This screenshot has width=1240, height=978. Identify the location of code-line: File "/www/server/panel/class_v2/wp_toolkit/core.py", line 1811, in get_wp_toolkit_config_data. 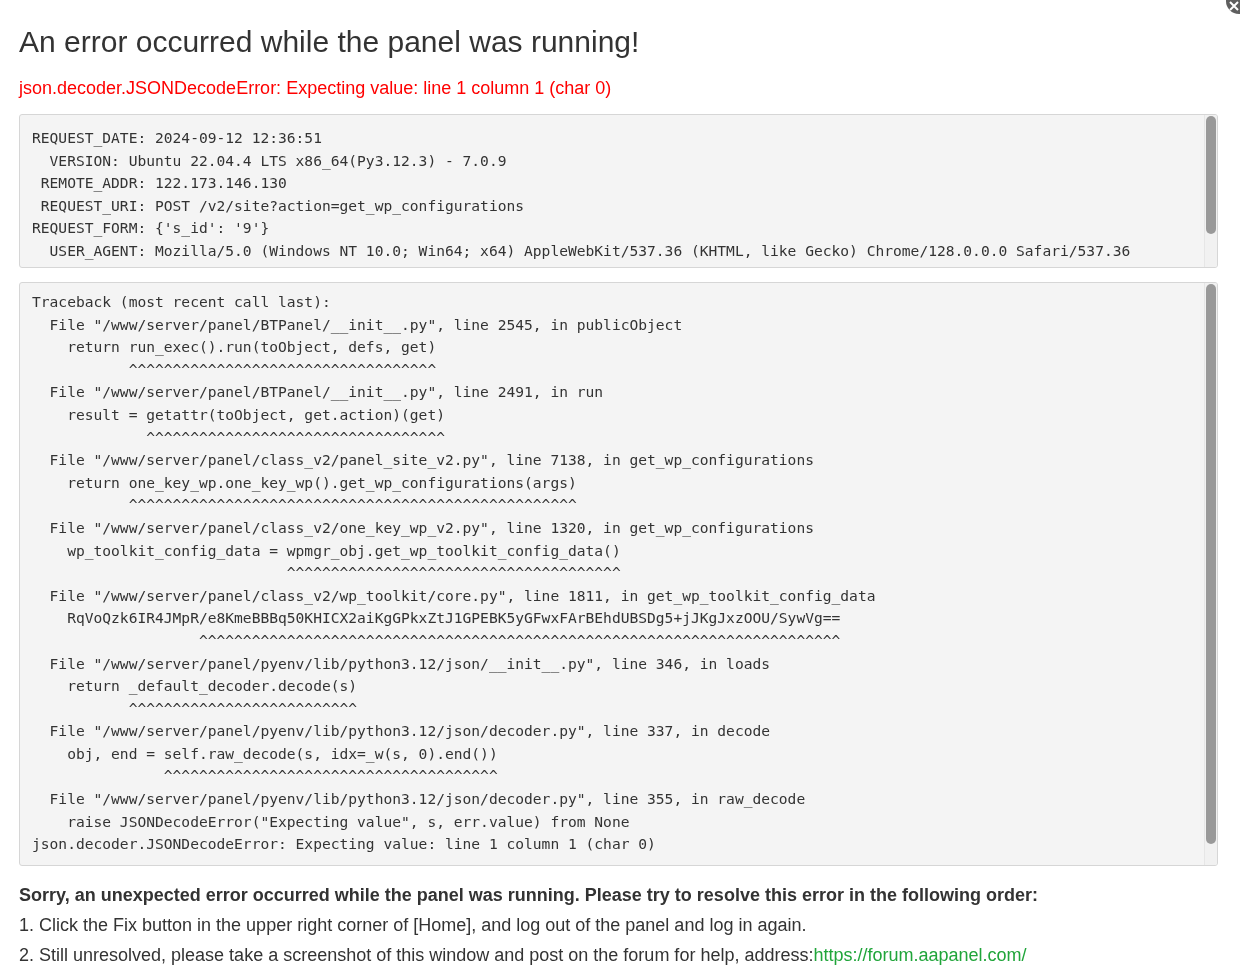
(462, 596).